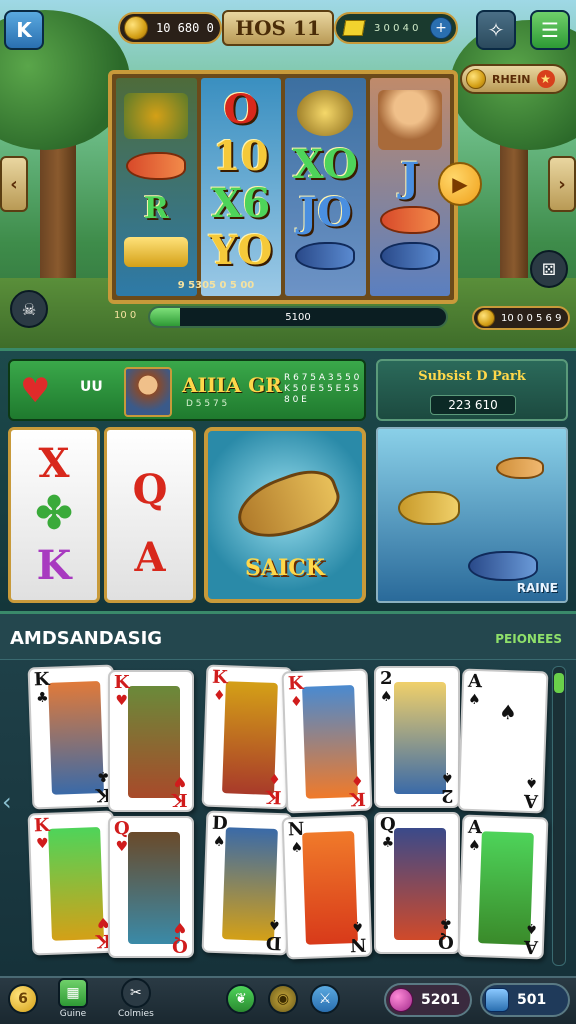 Image resolution: width=576 pixels, height=1024 pixels. What do you see at coordinates (7, 802) in the screenshot?
I see `chevron-left-icon: ‹` at bounding box center [7, 802].